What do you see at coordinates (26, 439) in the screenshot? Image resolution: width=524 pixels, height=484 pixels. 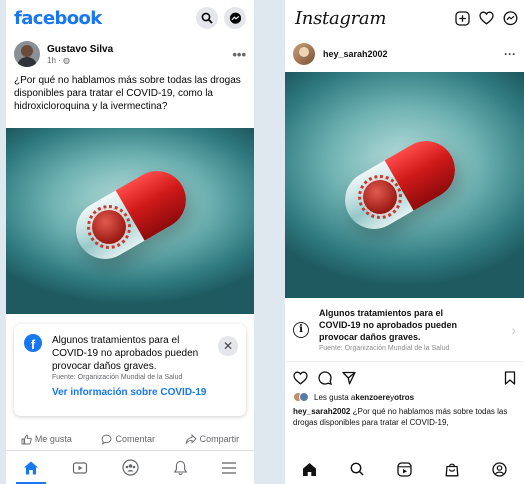 I see `thumbs-up-icon` at bounding box center [26, 439].